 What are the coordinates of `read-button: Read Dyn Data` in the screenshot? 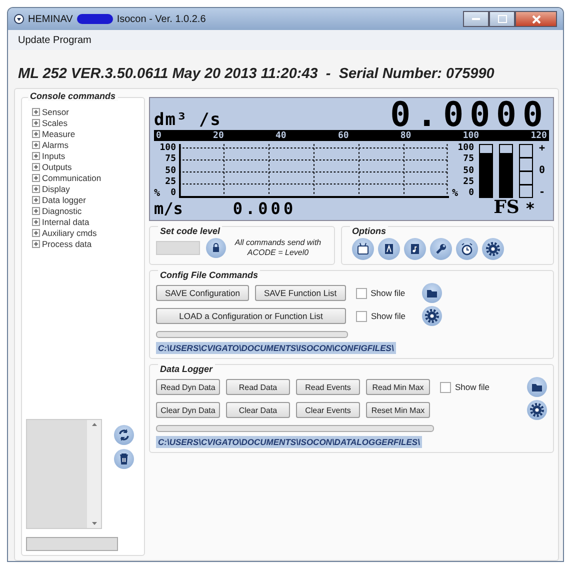 It's located at (188, 387).